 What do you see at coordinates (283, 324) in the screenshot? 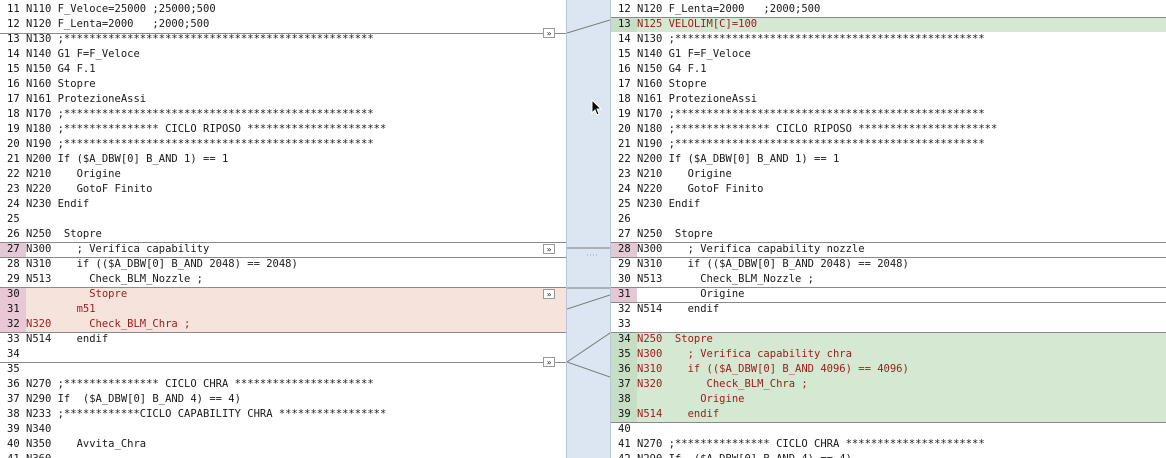
I see `code-line: 32 N320 Check_BLM_Chra ;` at bounding box center [283, 324].